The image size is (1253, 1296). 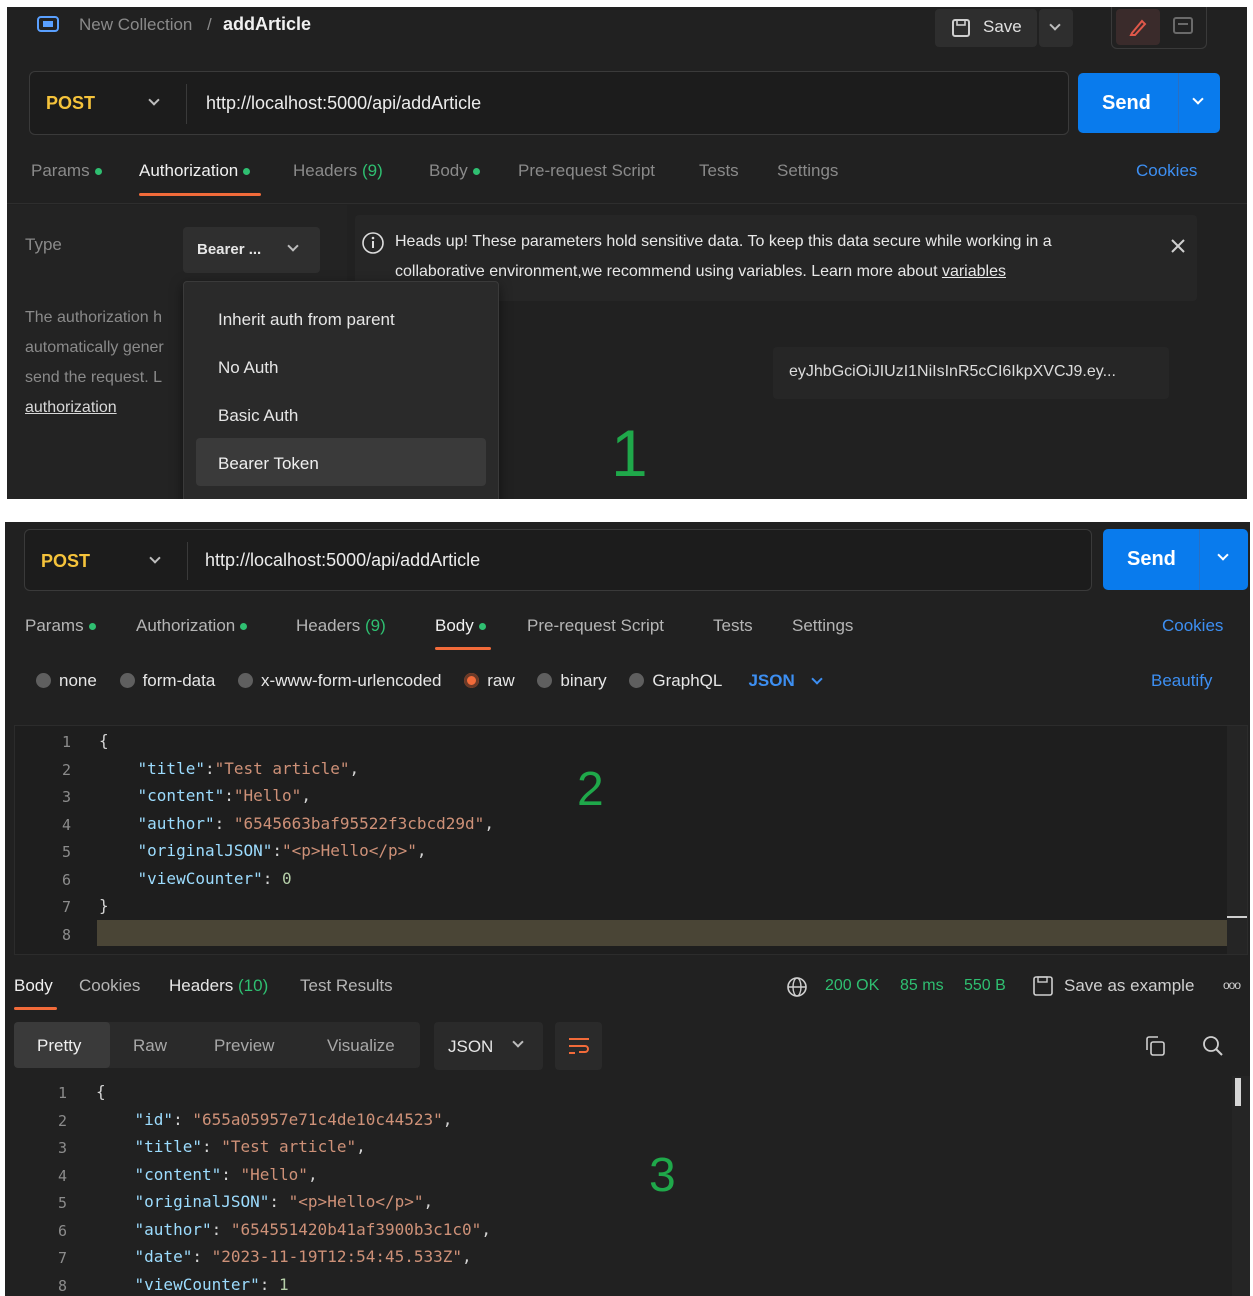 What do you see at coordinates (218, 986) in the screenshot?
I see `resp-tab-headers: Headers (10)` at bounding box center [218, 986].